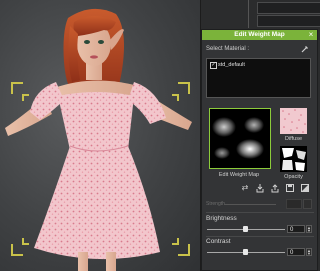  I want to click on export-icon, so click(275, 188).